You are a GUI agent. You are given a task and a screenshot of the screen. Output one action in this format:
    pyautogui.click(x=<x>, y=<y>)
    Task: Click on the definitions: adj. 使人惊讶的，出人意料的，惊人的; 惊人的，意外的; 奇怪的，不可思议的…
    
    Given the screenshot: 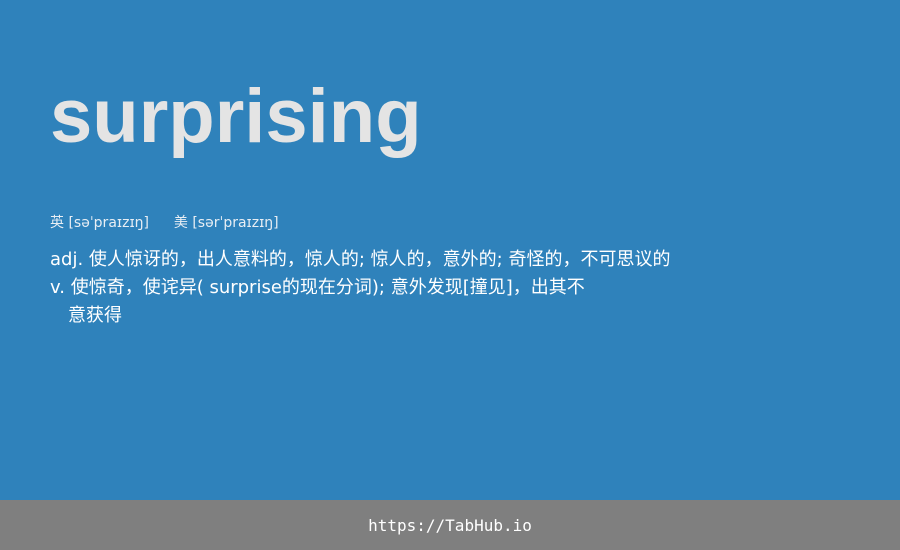 What is the action you would take?
    pyautogui.click(x=400, y=288)
    